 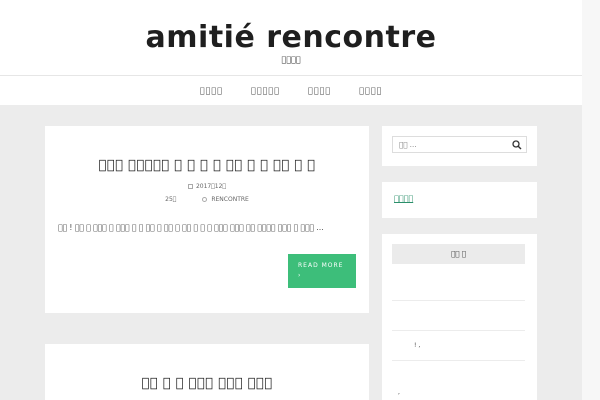 What do you see at coordinates (417, 345) in the screenshot?
I see `widget-text: ! ,` at bounding box center [417, 345].